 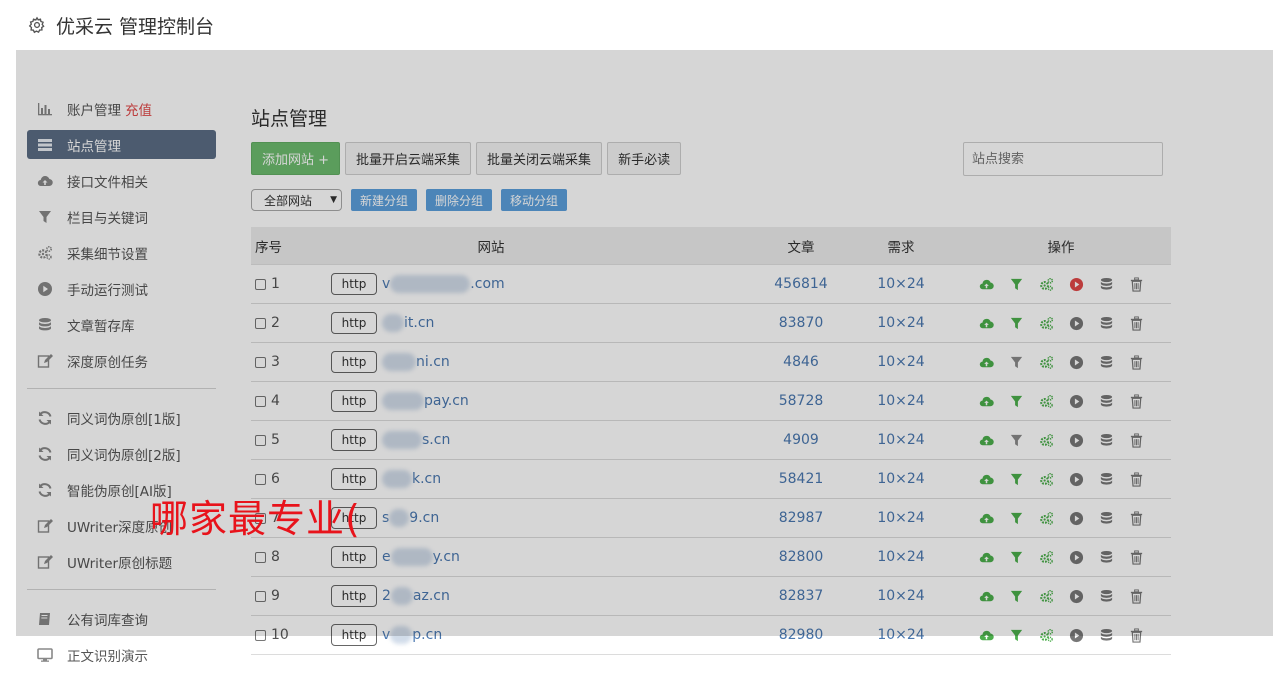 I want to click on article-count: 58728, so click(x=801, y=401).